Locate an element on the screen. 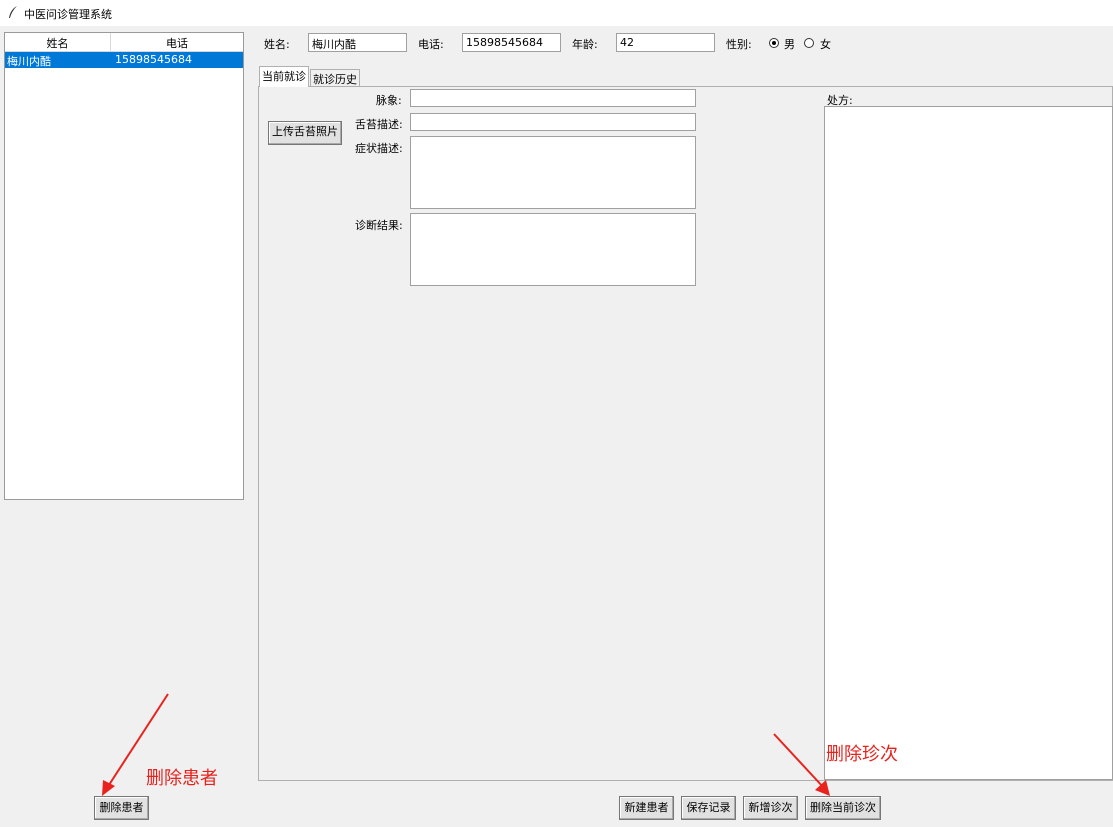  phone-field: 15898545684 is located at coordinates (511, 42).